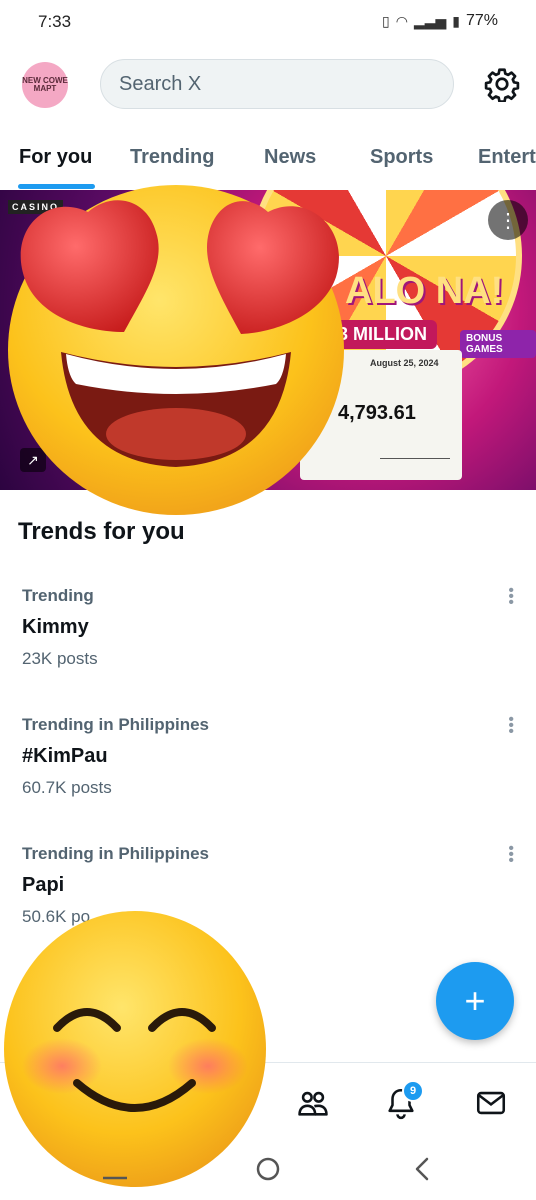 Image resolution: width=536 pixels, height=1200 pixels. I want to click on smiling-emoji, so click(135, 1049).